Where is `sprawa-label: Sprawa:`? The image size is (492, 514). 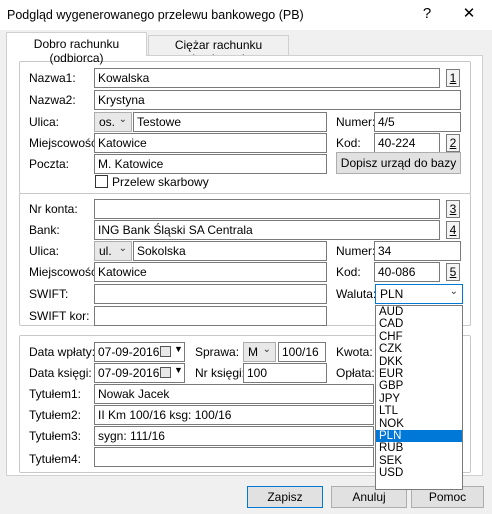 sprawa-label: Sprawa: is located at coordinates (217, 352).